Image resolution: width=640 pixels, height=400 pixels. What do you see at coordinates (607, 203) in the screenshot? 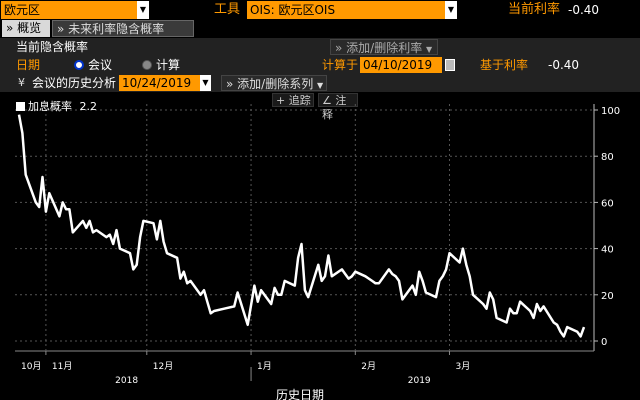
I see `y-tick-label: 60` at bounding box center [607, 203].